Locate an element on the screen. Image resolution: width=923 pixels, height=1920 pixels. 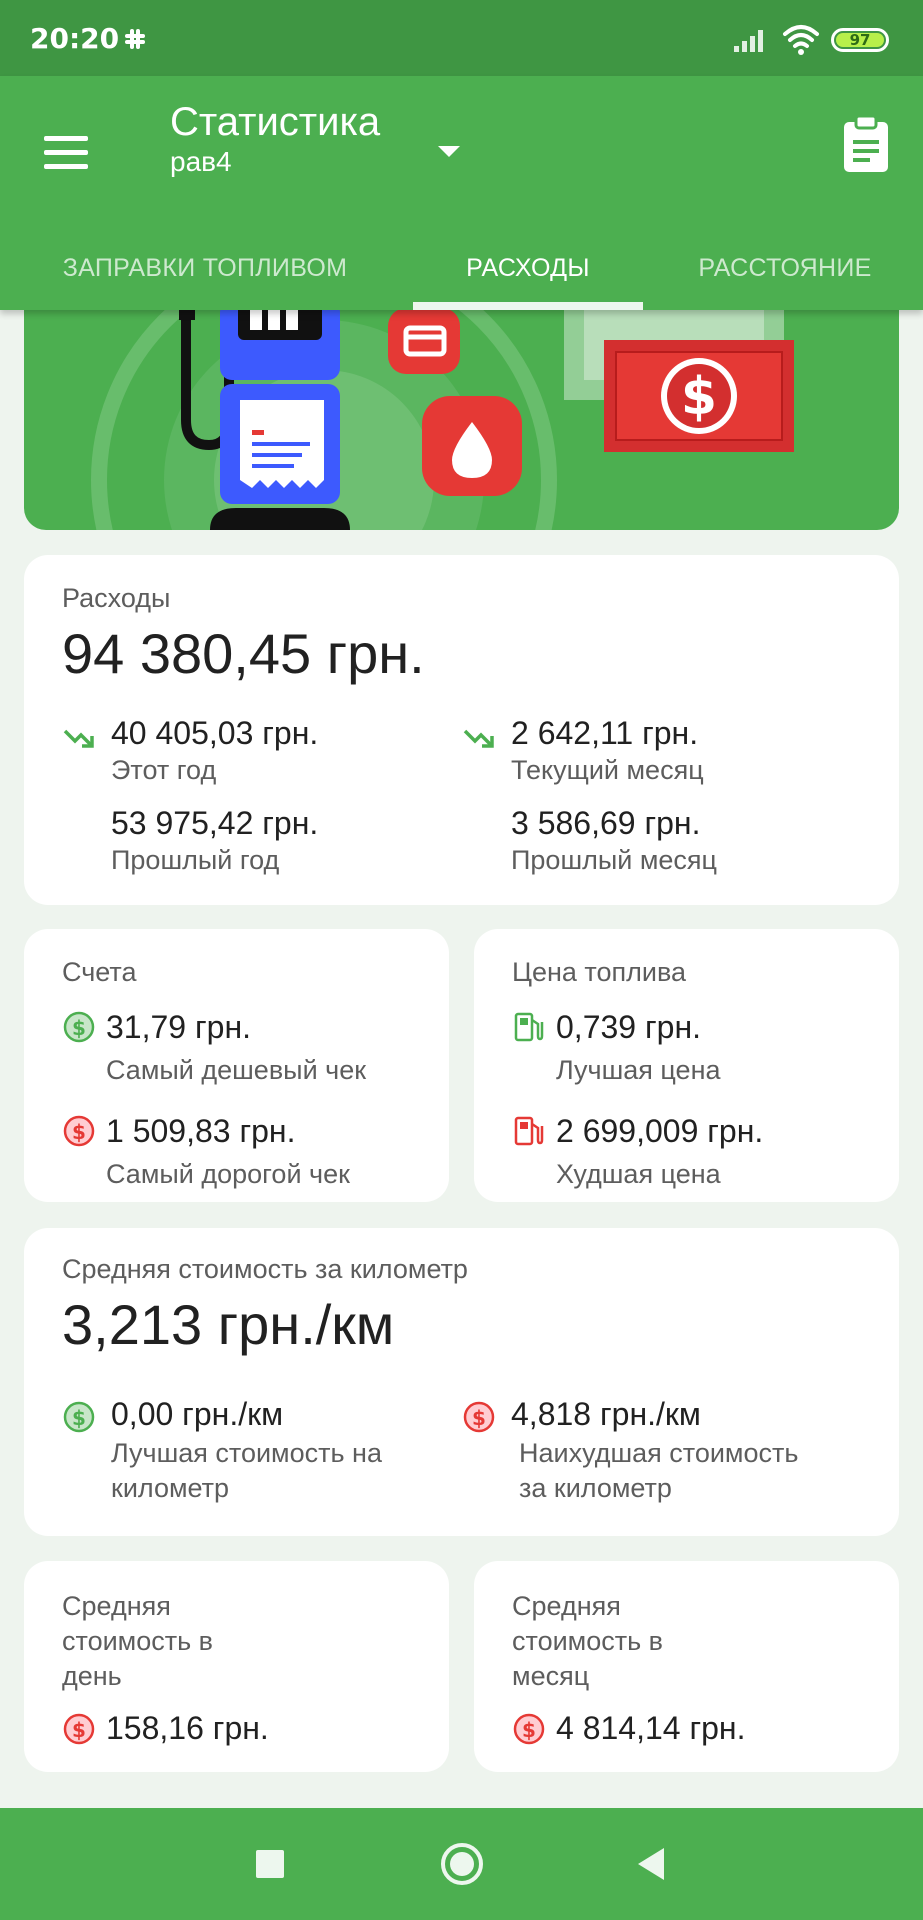
cost-per-month-label-1: Средняя is located at coordinates (566, 1606).